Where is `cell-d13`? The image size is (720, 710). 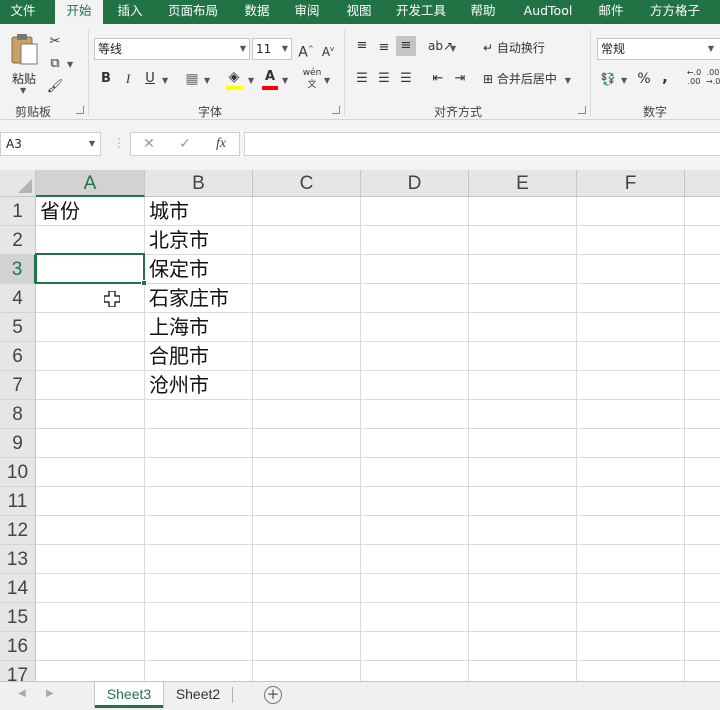 cell-d13 is located at coordinates (415, 559).